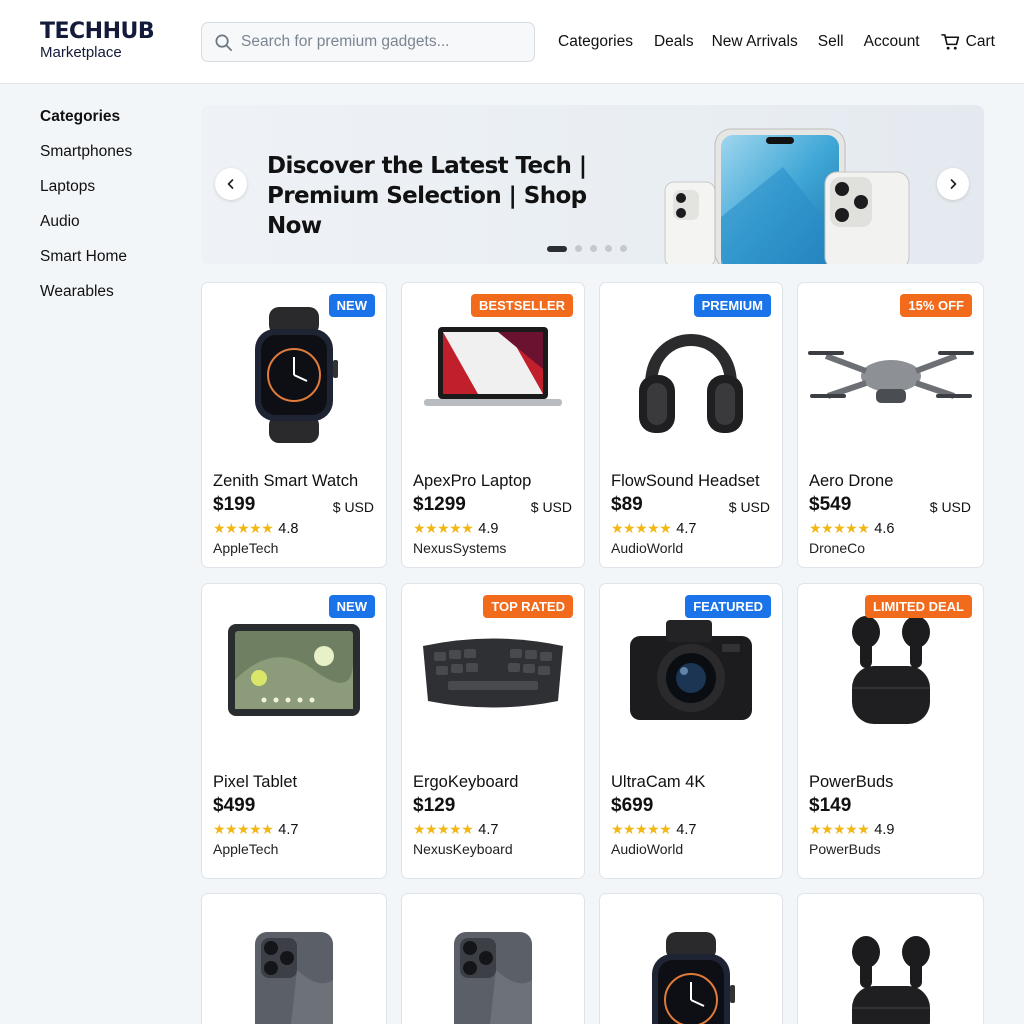 This screenshot has height=1024, width=1024. Describe the element at coordinates (439, 504) in the screenshot. I see `product-price: $1299` at that location.